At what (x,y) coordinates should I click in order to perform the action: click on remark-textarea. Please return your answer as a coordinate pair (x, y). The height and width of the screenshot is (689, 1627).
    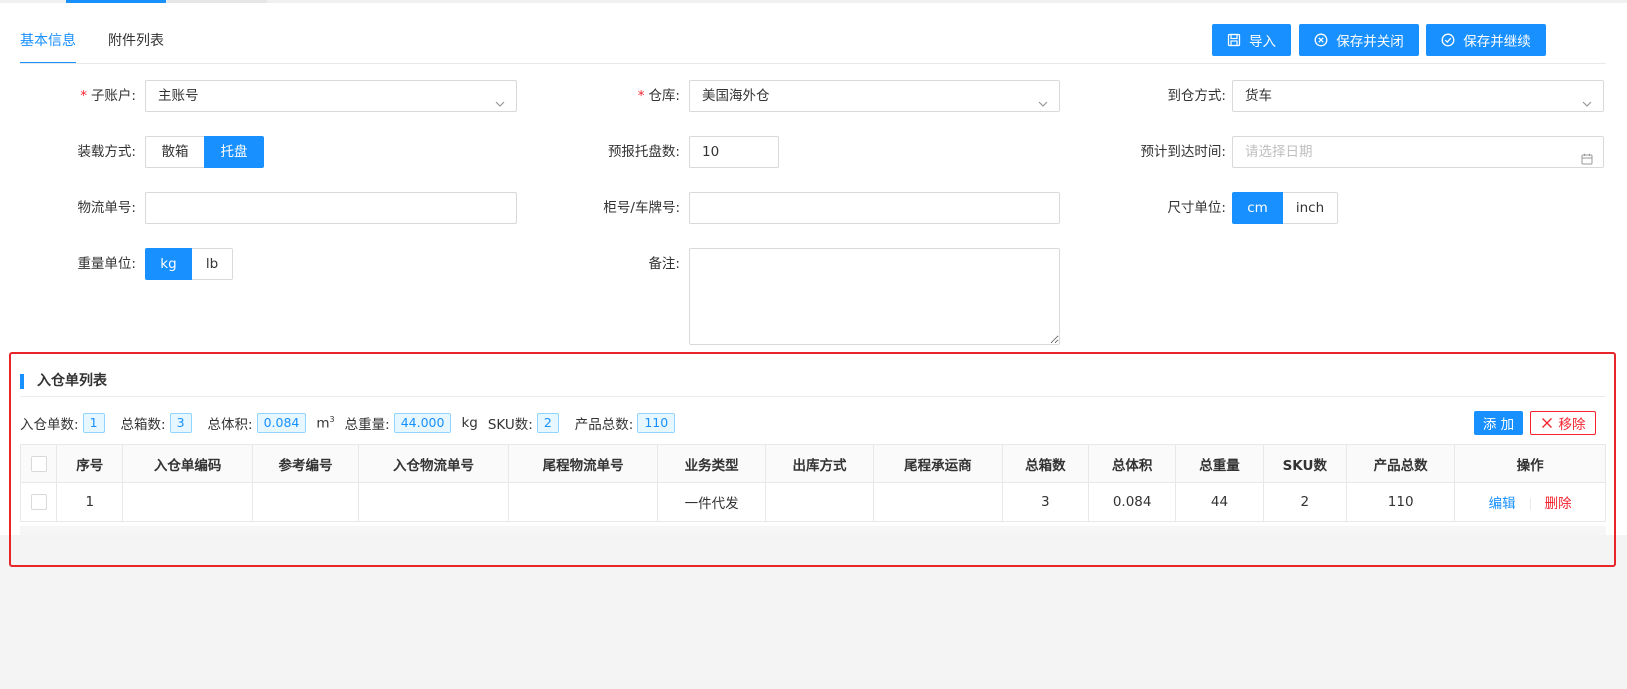
    Looking at the image, I should click on (874, 296).